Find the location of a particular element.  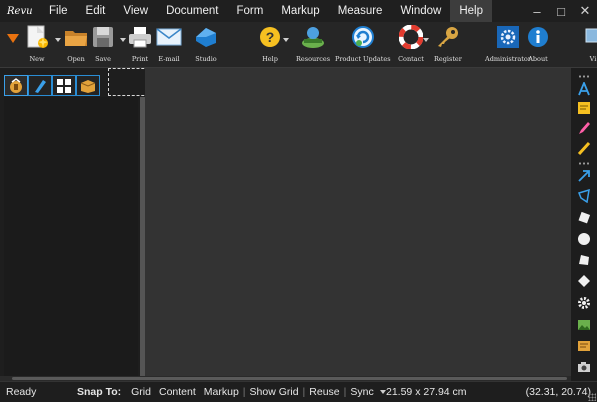

email-label: E-mail is located at coordinates (169, 59).